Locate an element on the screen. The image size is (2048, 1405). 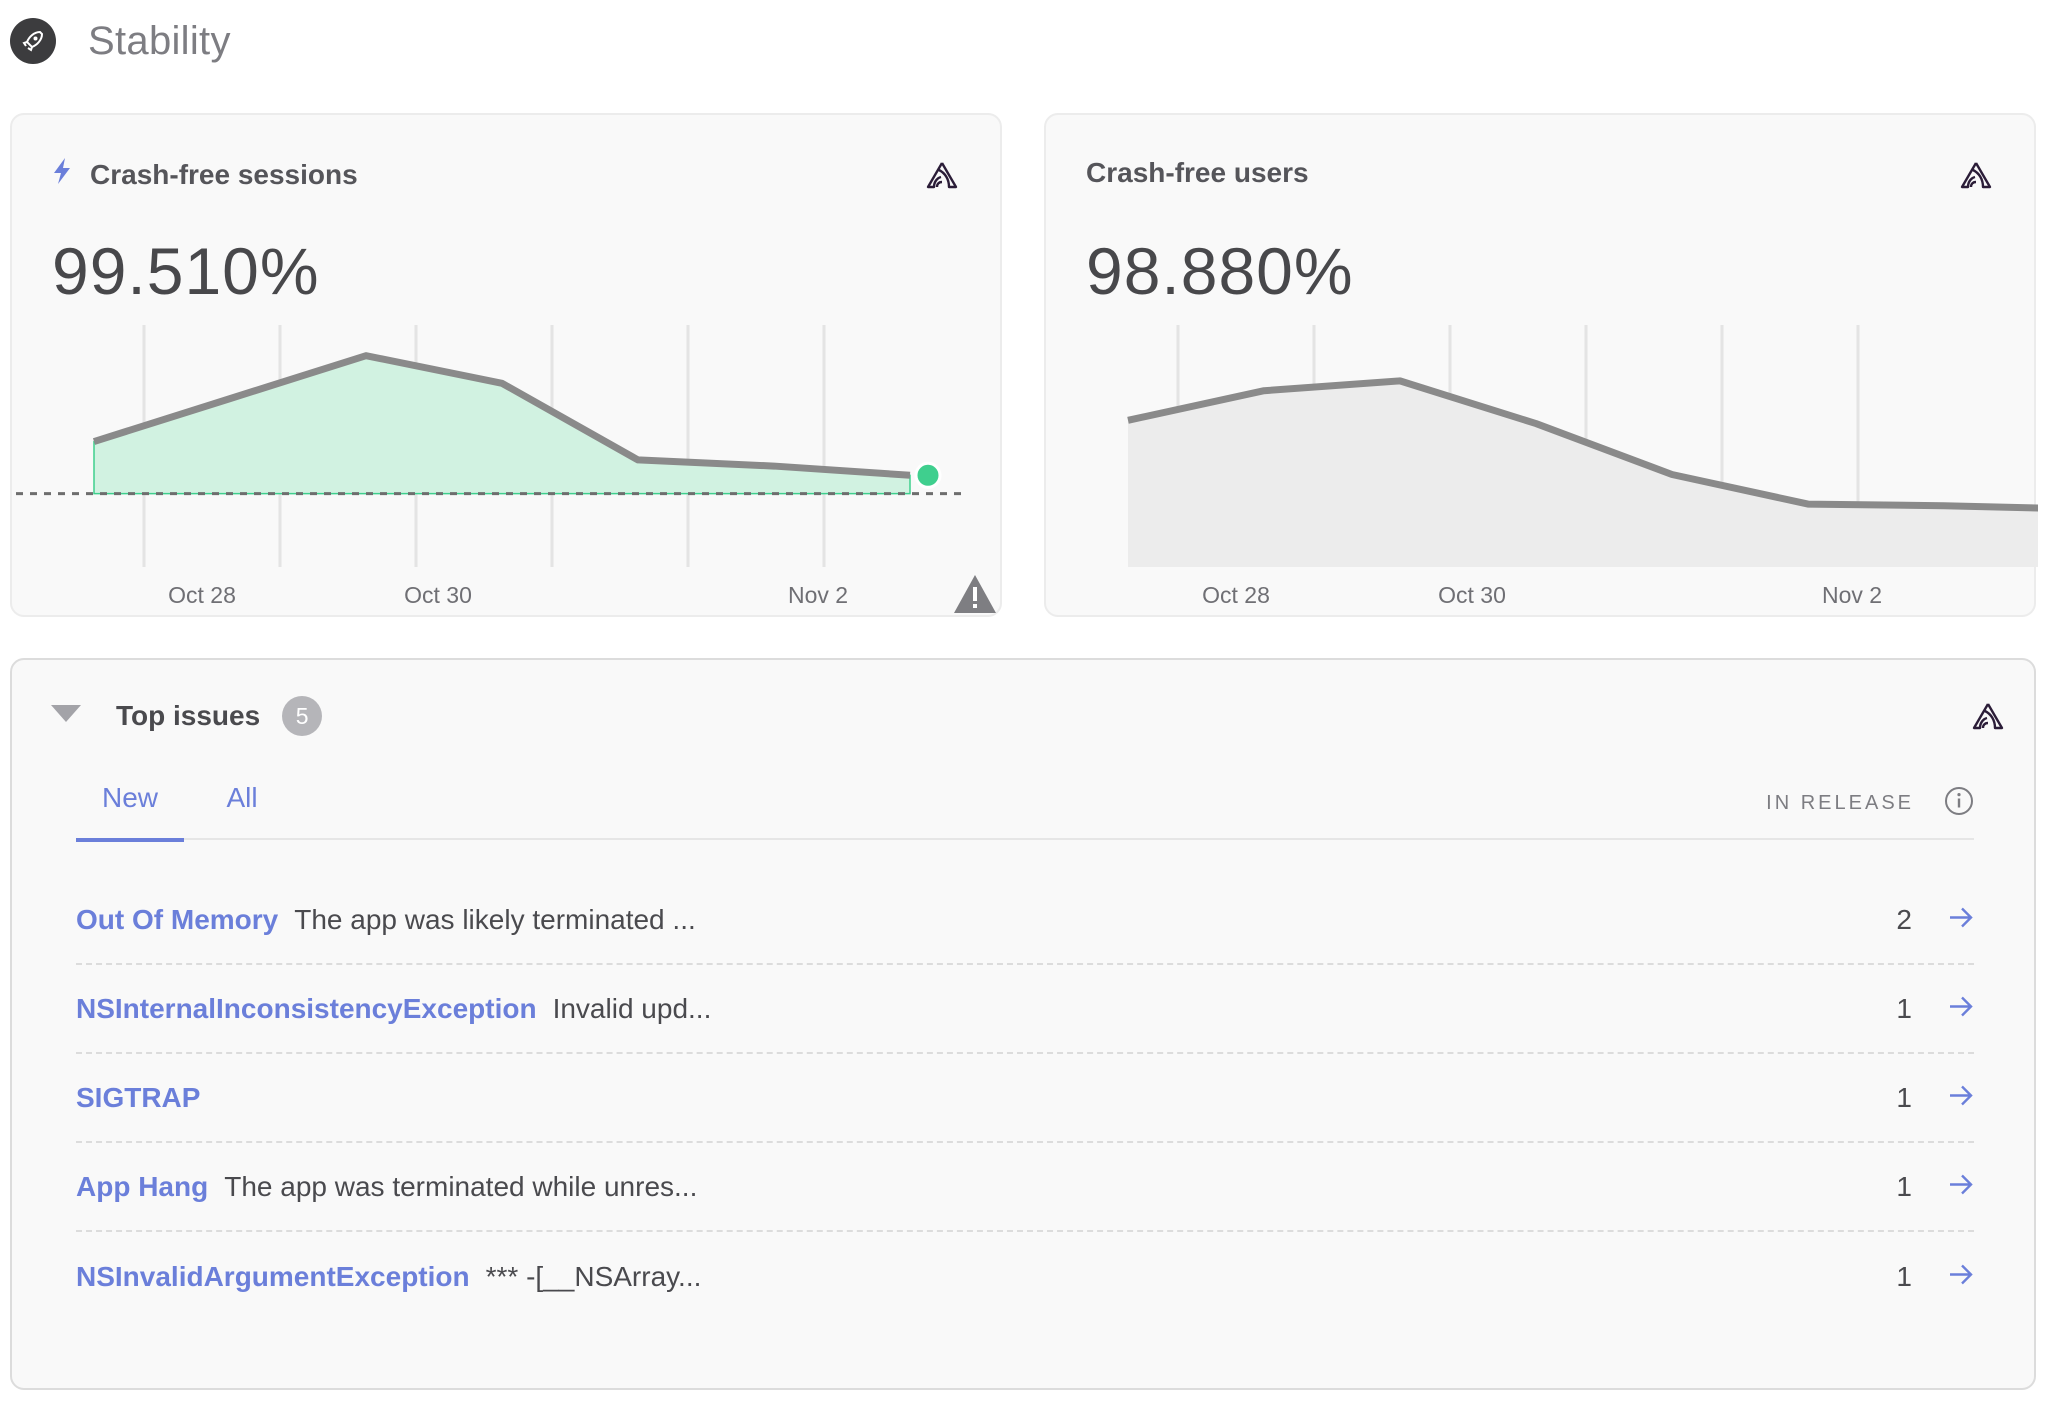
crash-free-users-title: Crash-free users is located at coordinates (1197, 172).